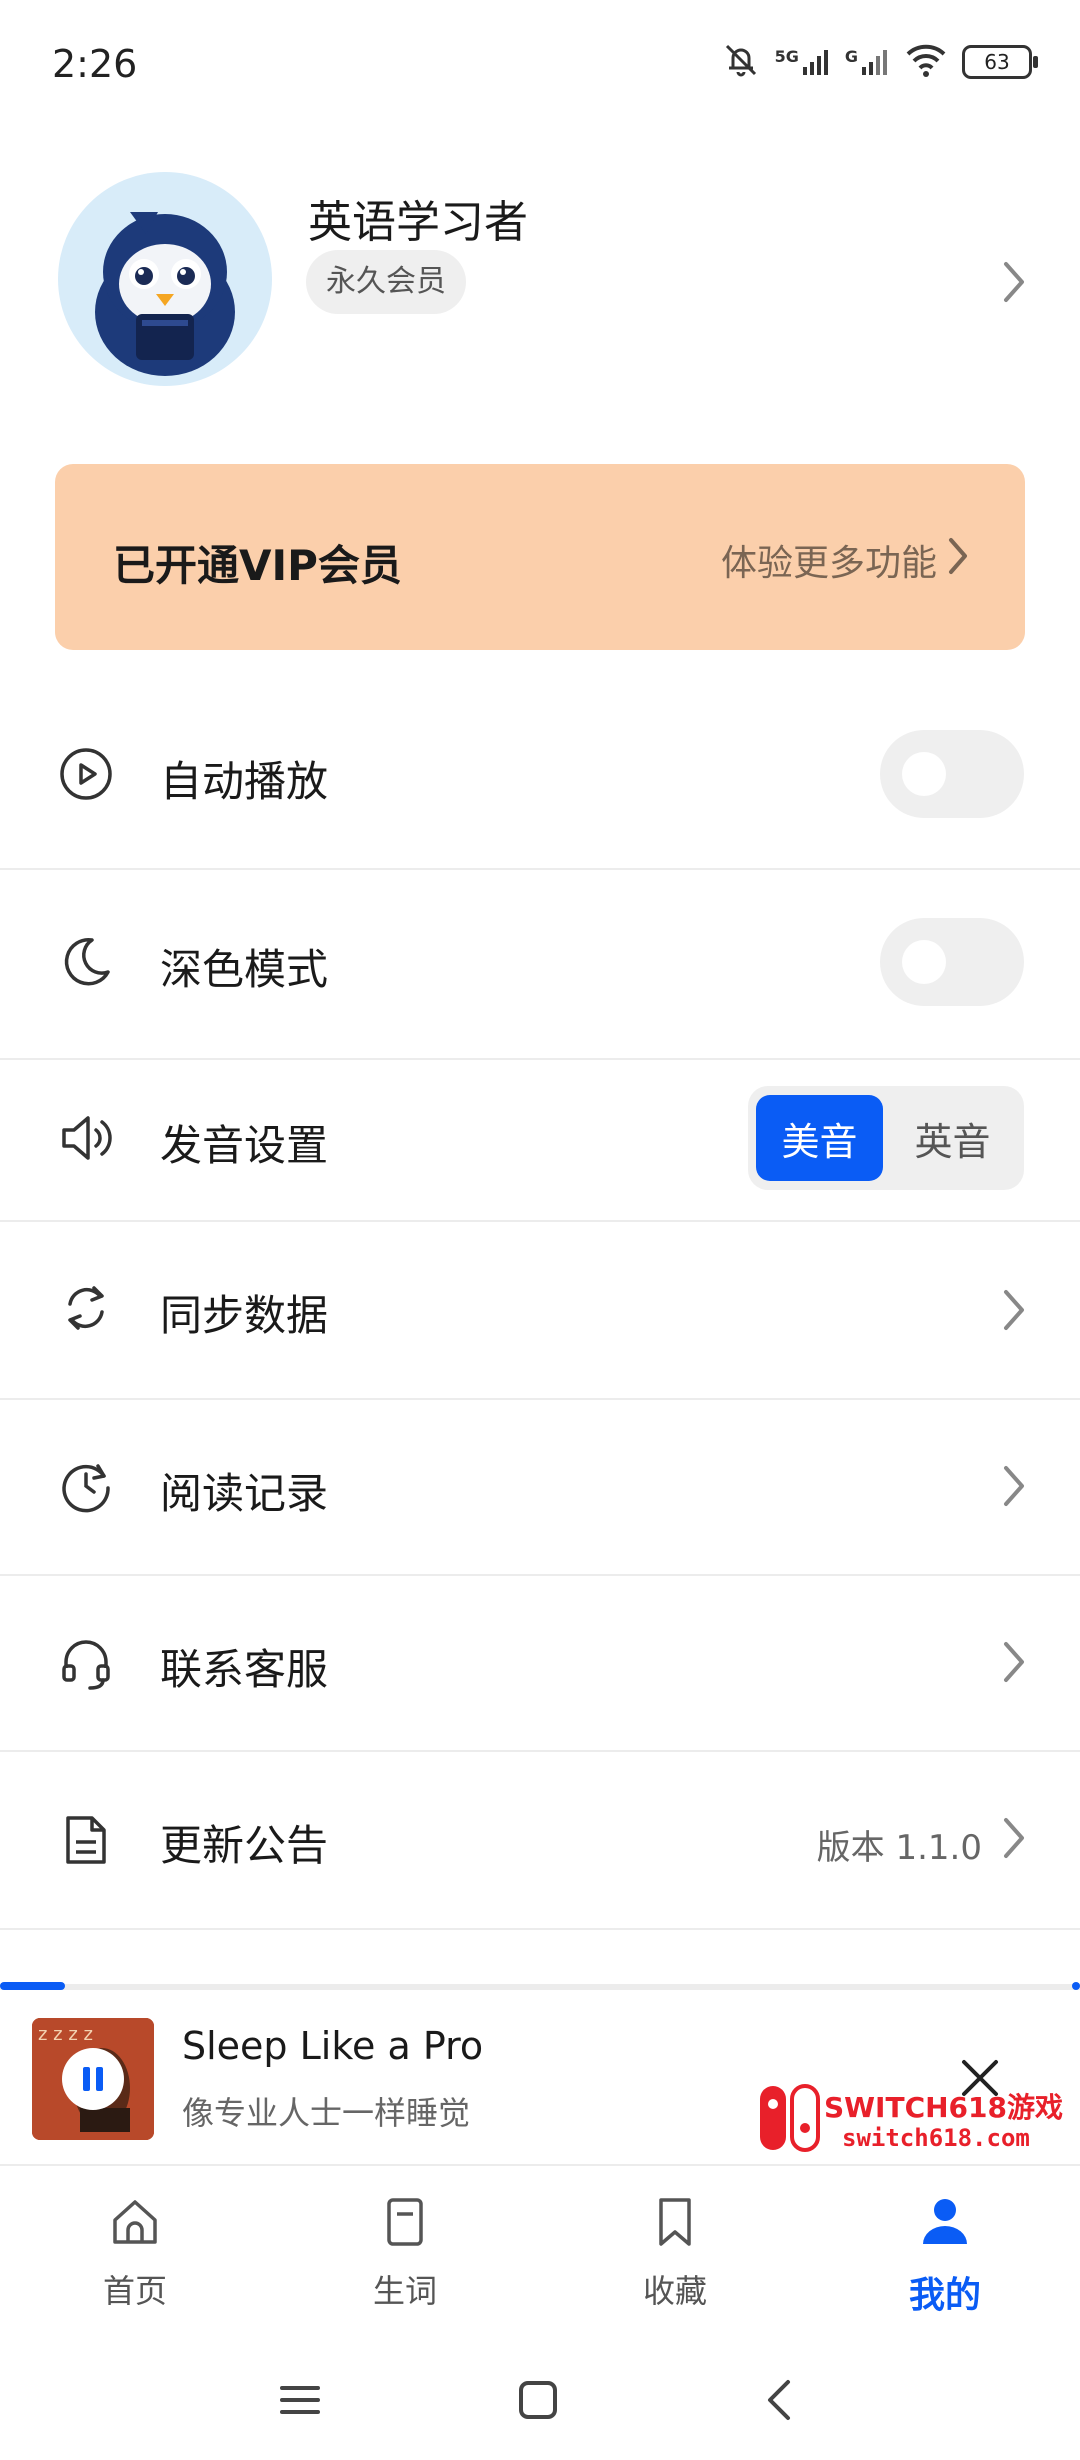 The width and height of the screenshot is (1080, 2460). What do you see at coordinates (867, 62) in the screenshot?
I see `signal-g-icon: G` at bounding box center [867, 62].